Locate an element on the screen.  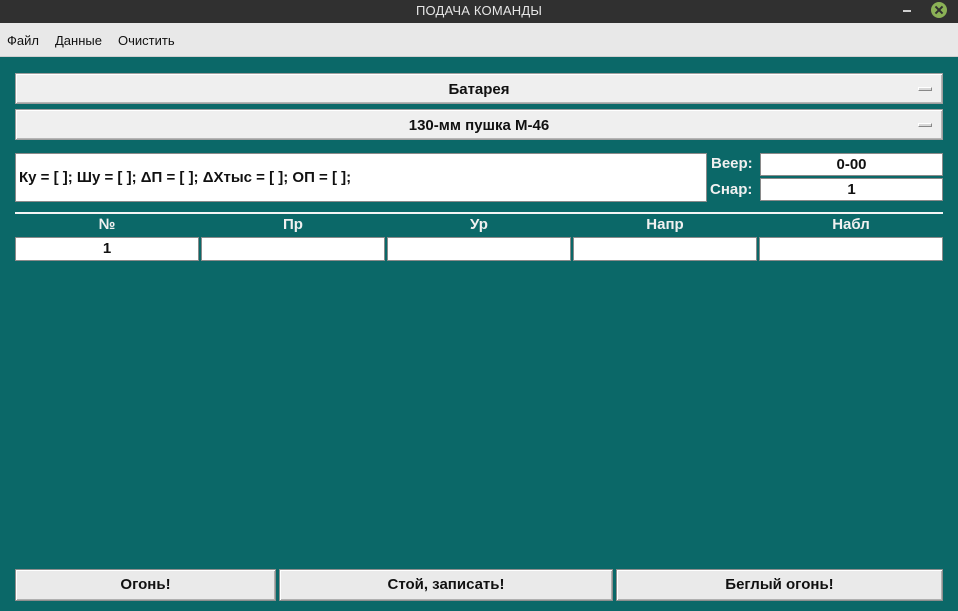
column-header-pr: Пр is located at coordinates (293, 224).